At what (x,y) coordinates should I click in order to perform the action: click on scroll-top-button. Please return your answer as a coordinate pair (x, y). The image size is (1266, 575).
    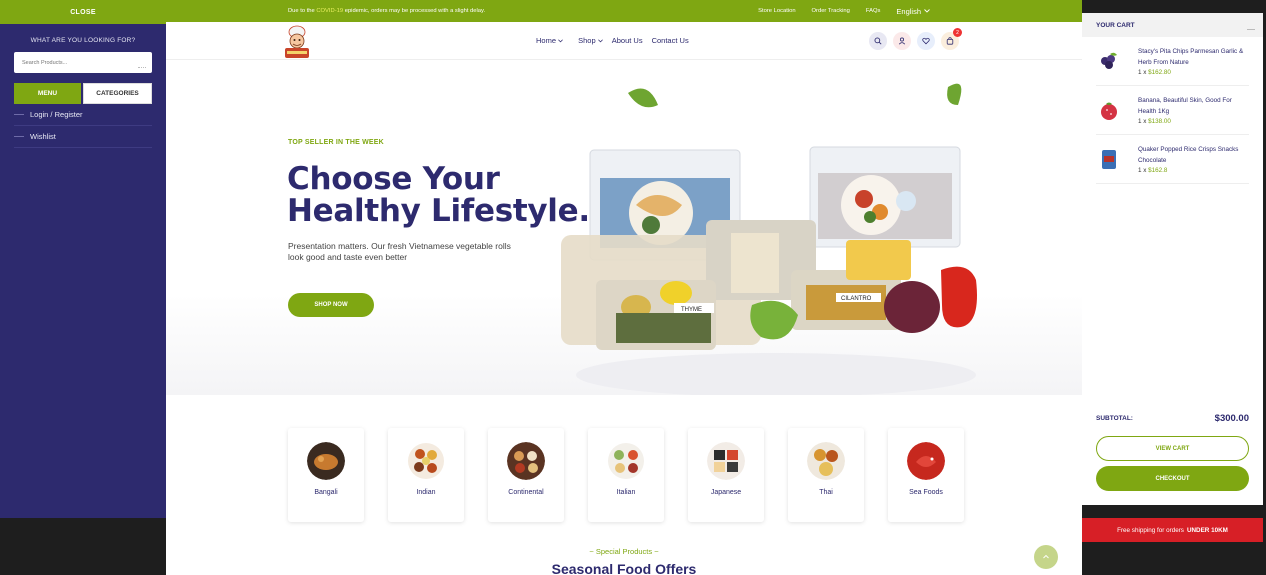
    Looking at the image, I should click on (1046, 557).